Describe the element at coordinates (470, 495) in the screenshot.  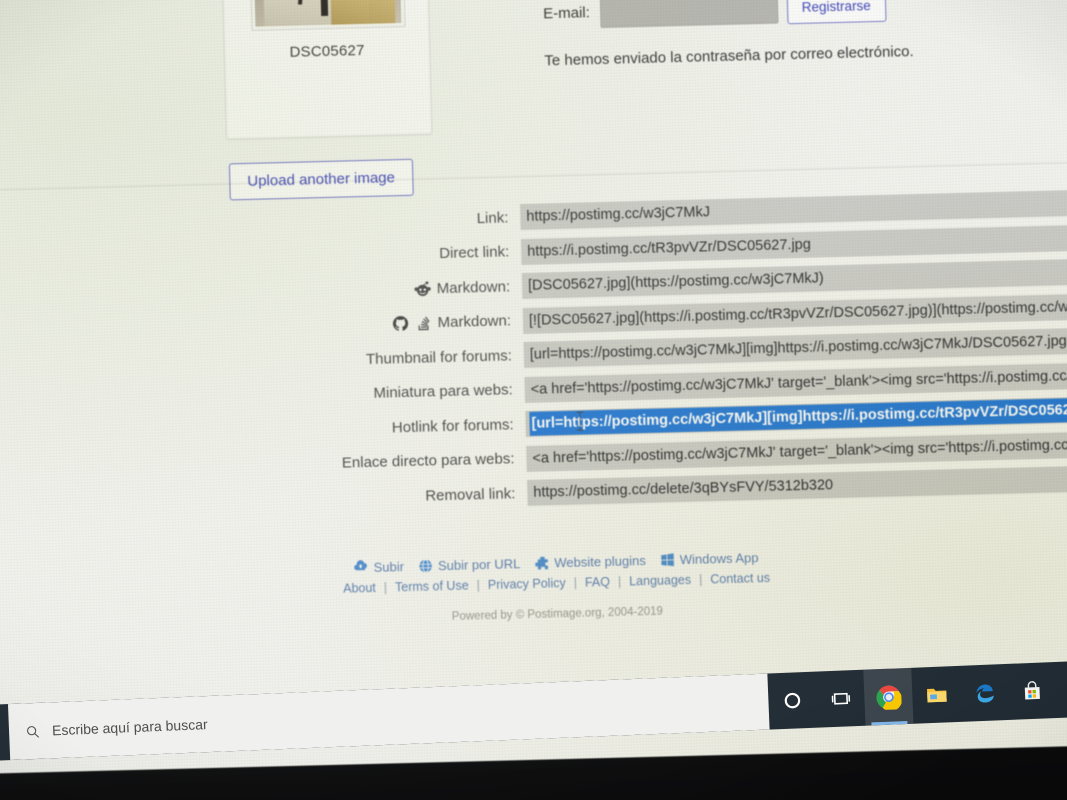
I see `link-row-label: Removal link:` at that location.